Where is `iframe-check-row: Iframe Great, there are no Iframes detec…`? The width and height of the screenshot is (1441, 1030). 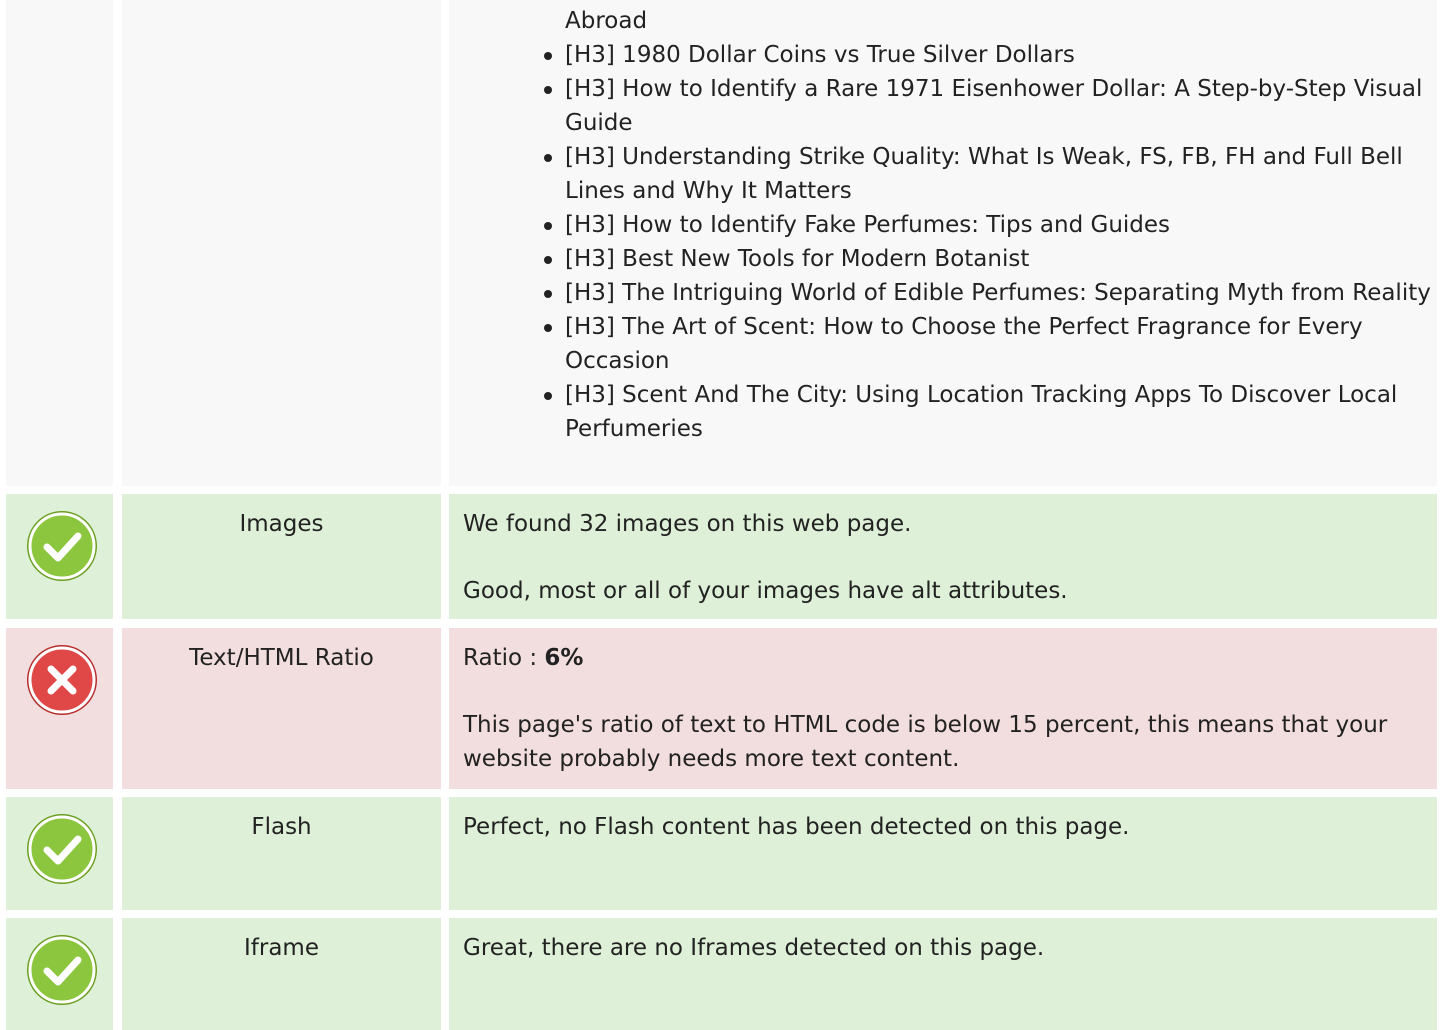 iframe-check-row: Iframe Great, there are no Iframes detec… is located at coordinates (720, 974).